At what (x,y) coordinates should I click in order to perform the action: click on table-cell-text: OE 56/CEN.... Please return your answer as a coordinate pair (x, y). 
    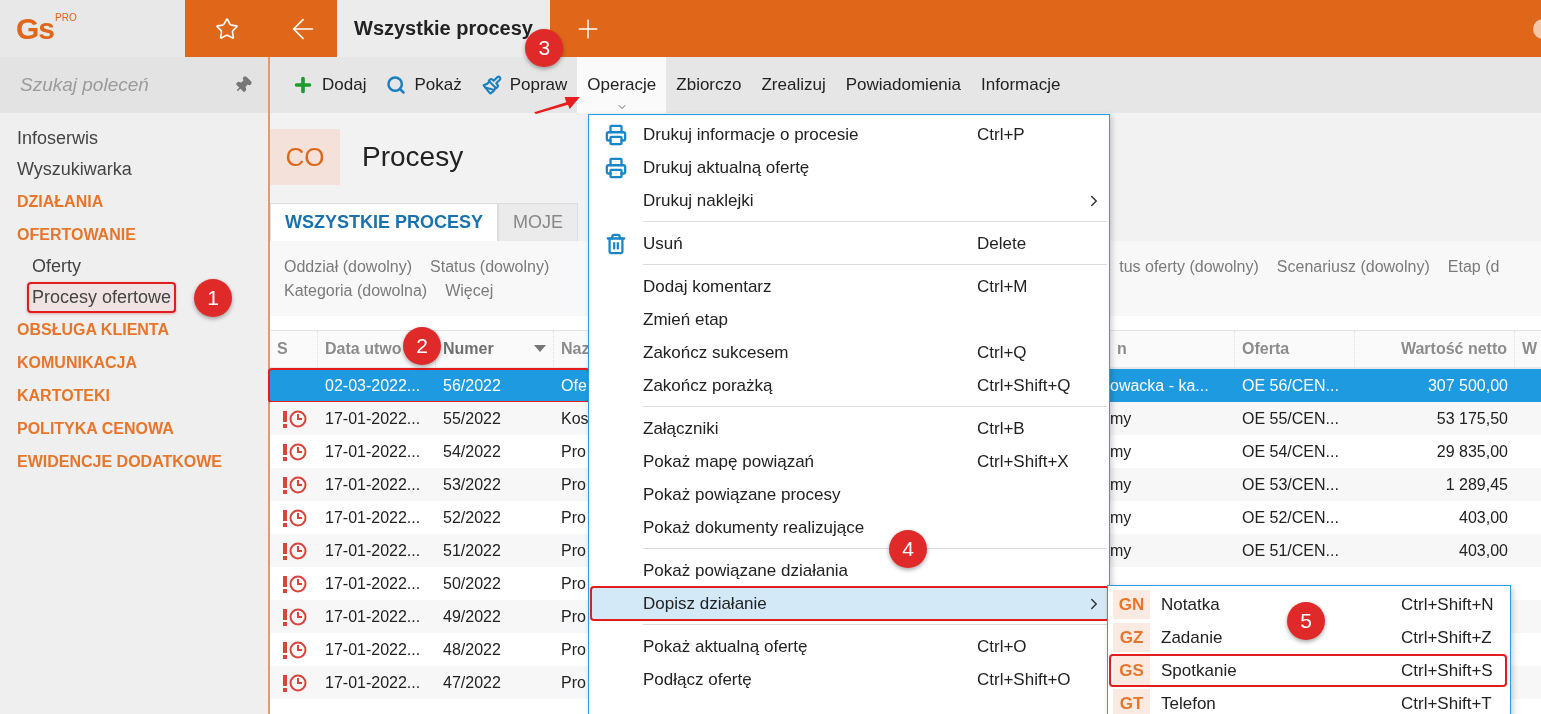
    Looking at the image, I should click on (1290, 385).